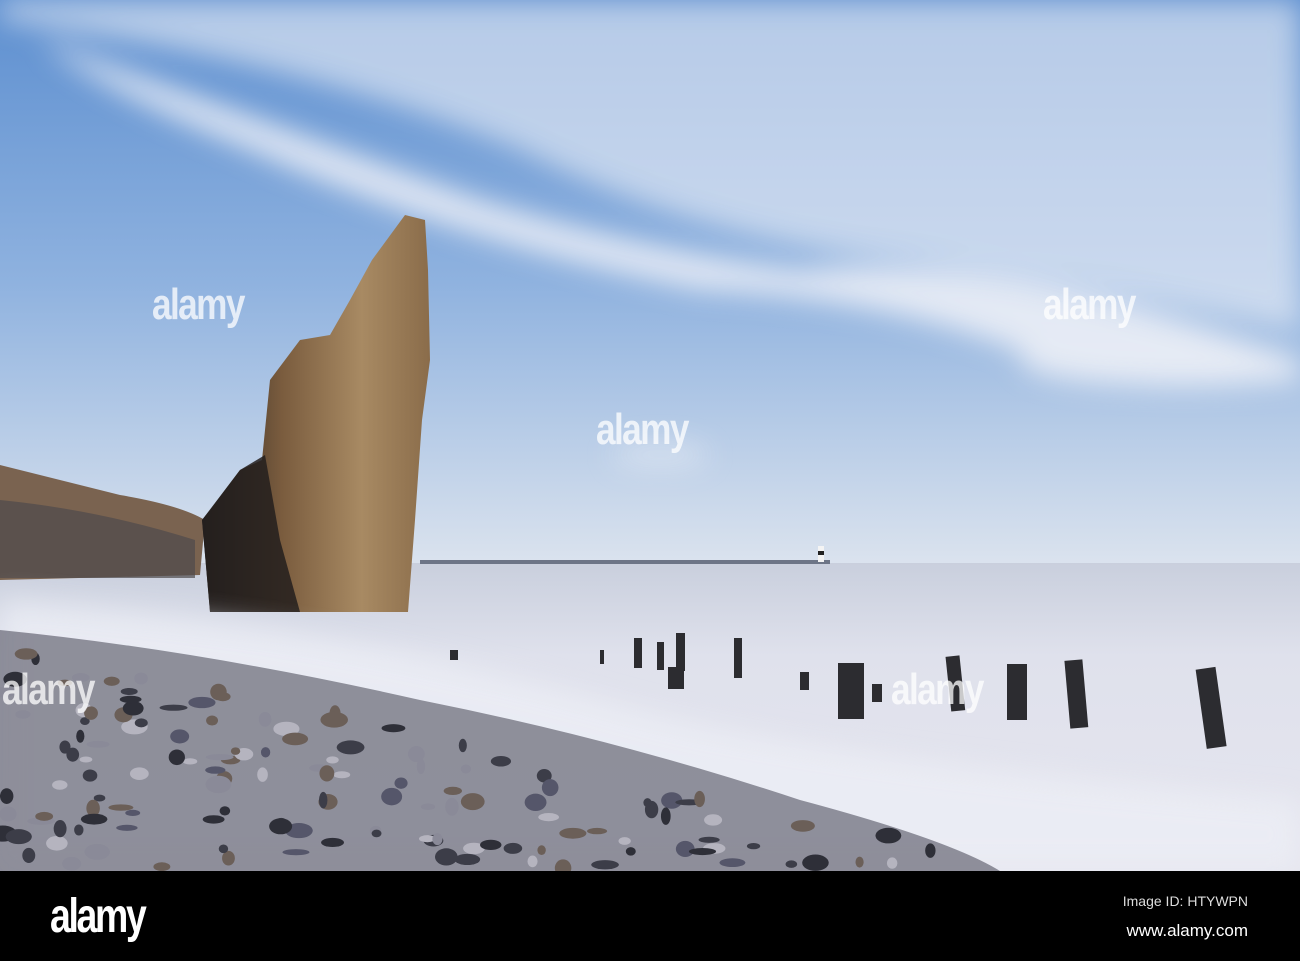 The width and height of the screenshot is (1300, 961). I want to click on site-url: www.alamy.com, so click(1187, 931).